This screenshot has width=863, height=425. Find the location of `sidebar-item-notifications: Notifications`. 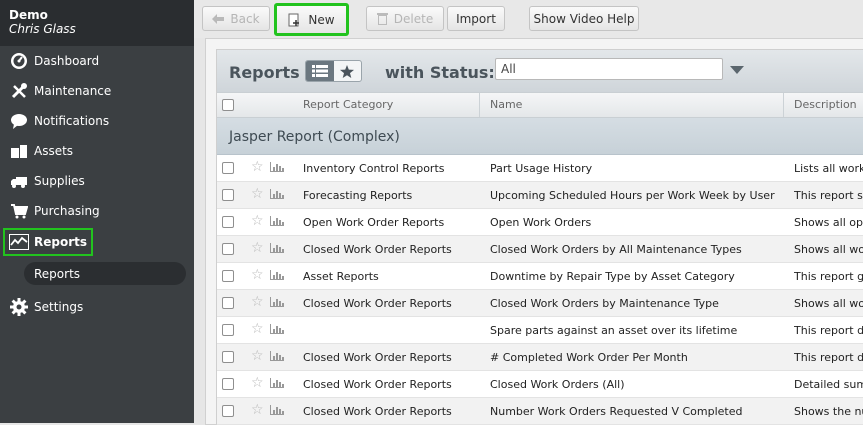

sidebar-item-notifications: Notifications is located at coordinates (54, 121).